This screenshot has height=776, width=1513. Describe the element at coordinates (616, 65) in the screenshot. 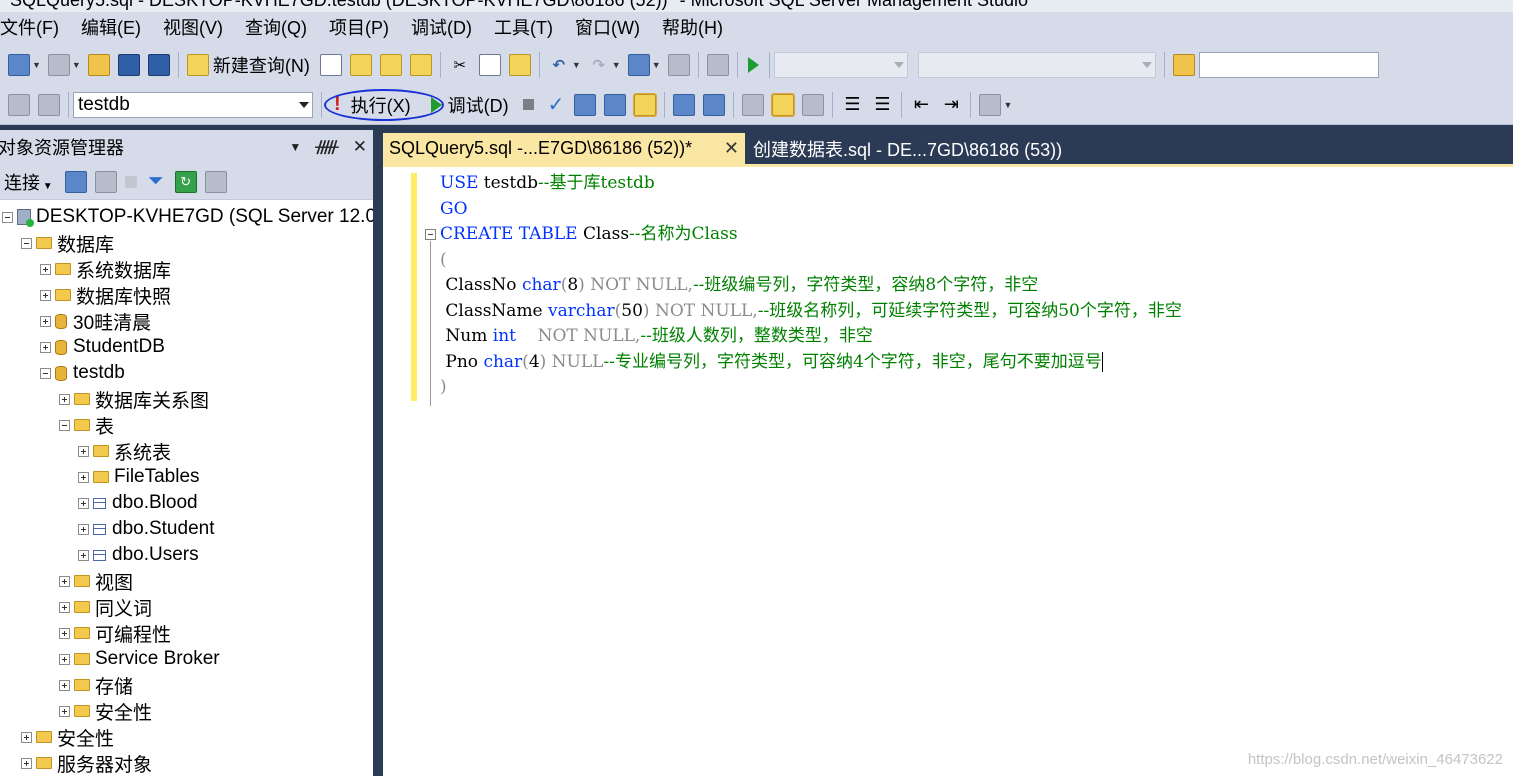

I see `redo-dropdown-icon: ▼` at that location.